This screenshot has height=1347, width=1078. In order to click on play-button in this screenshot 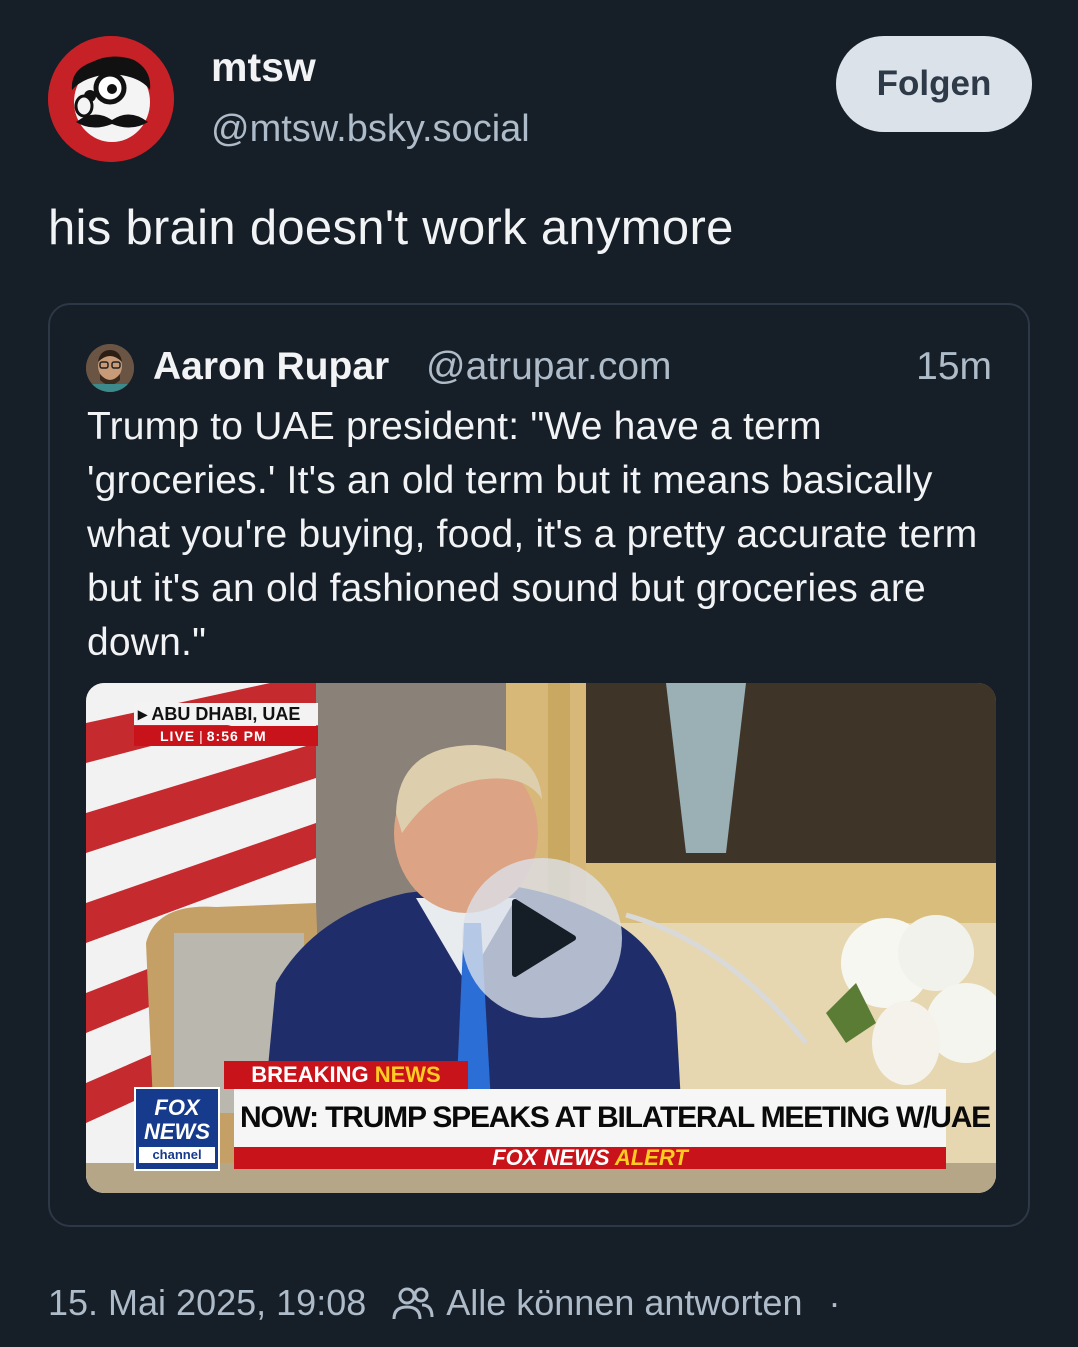, I will do `click(542, 938)`.